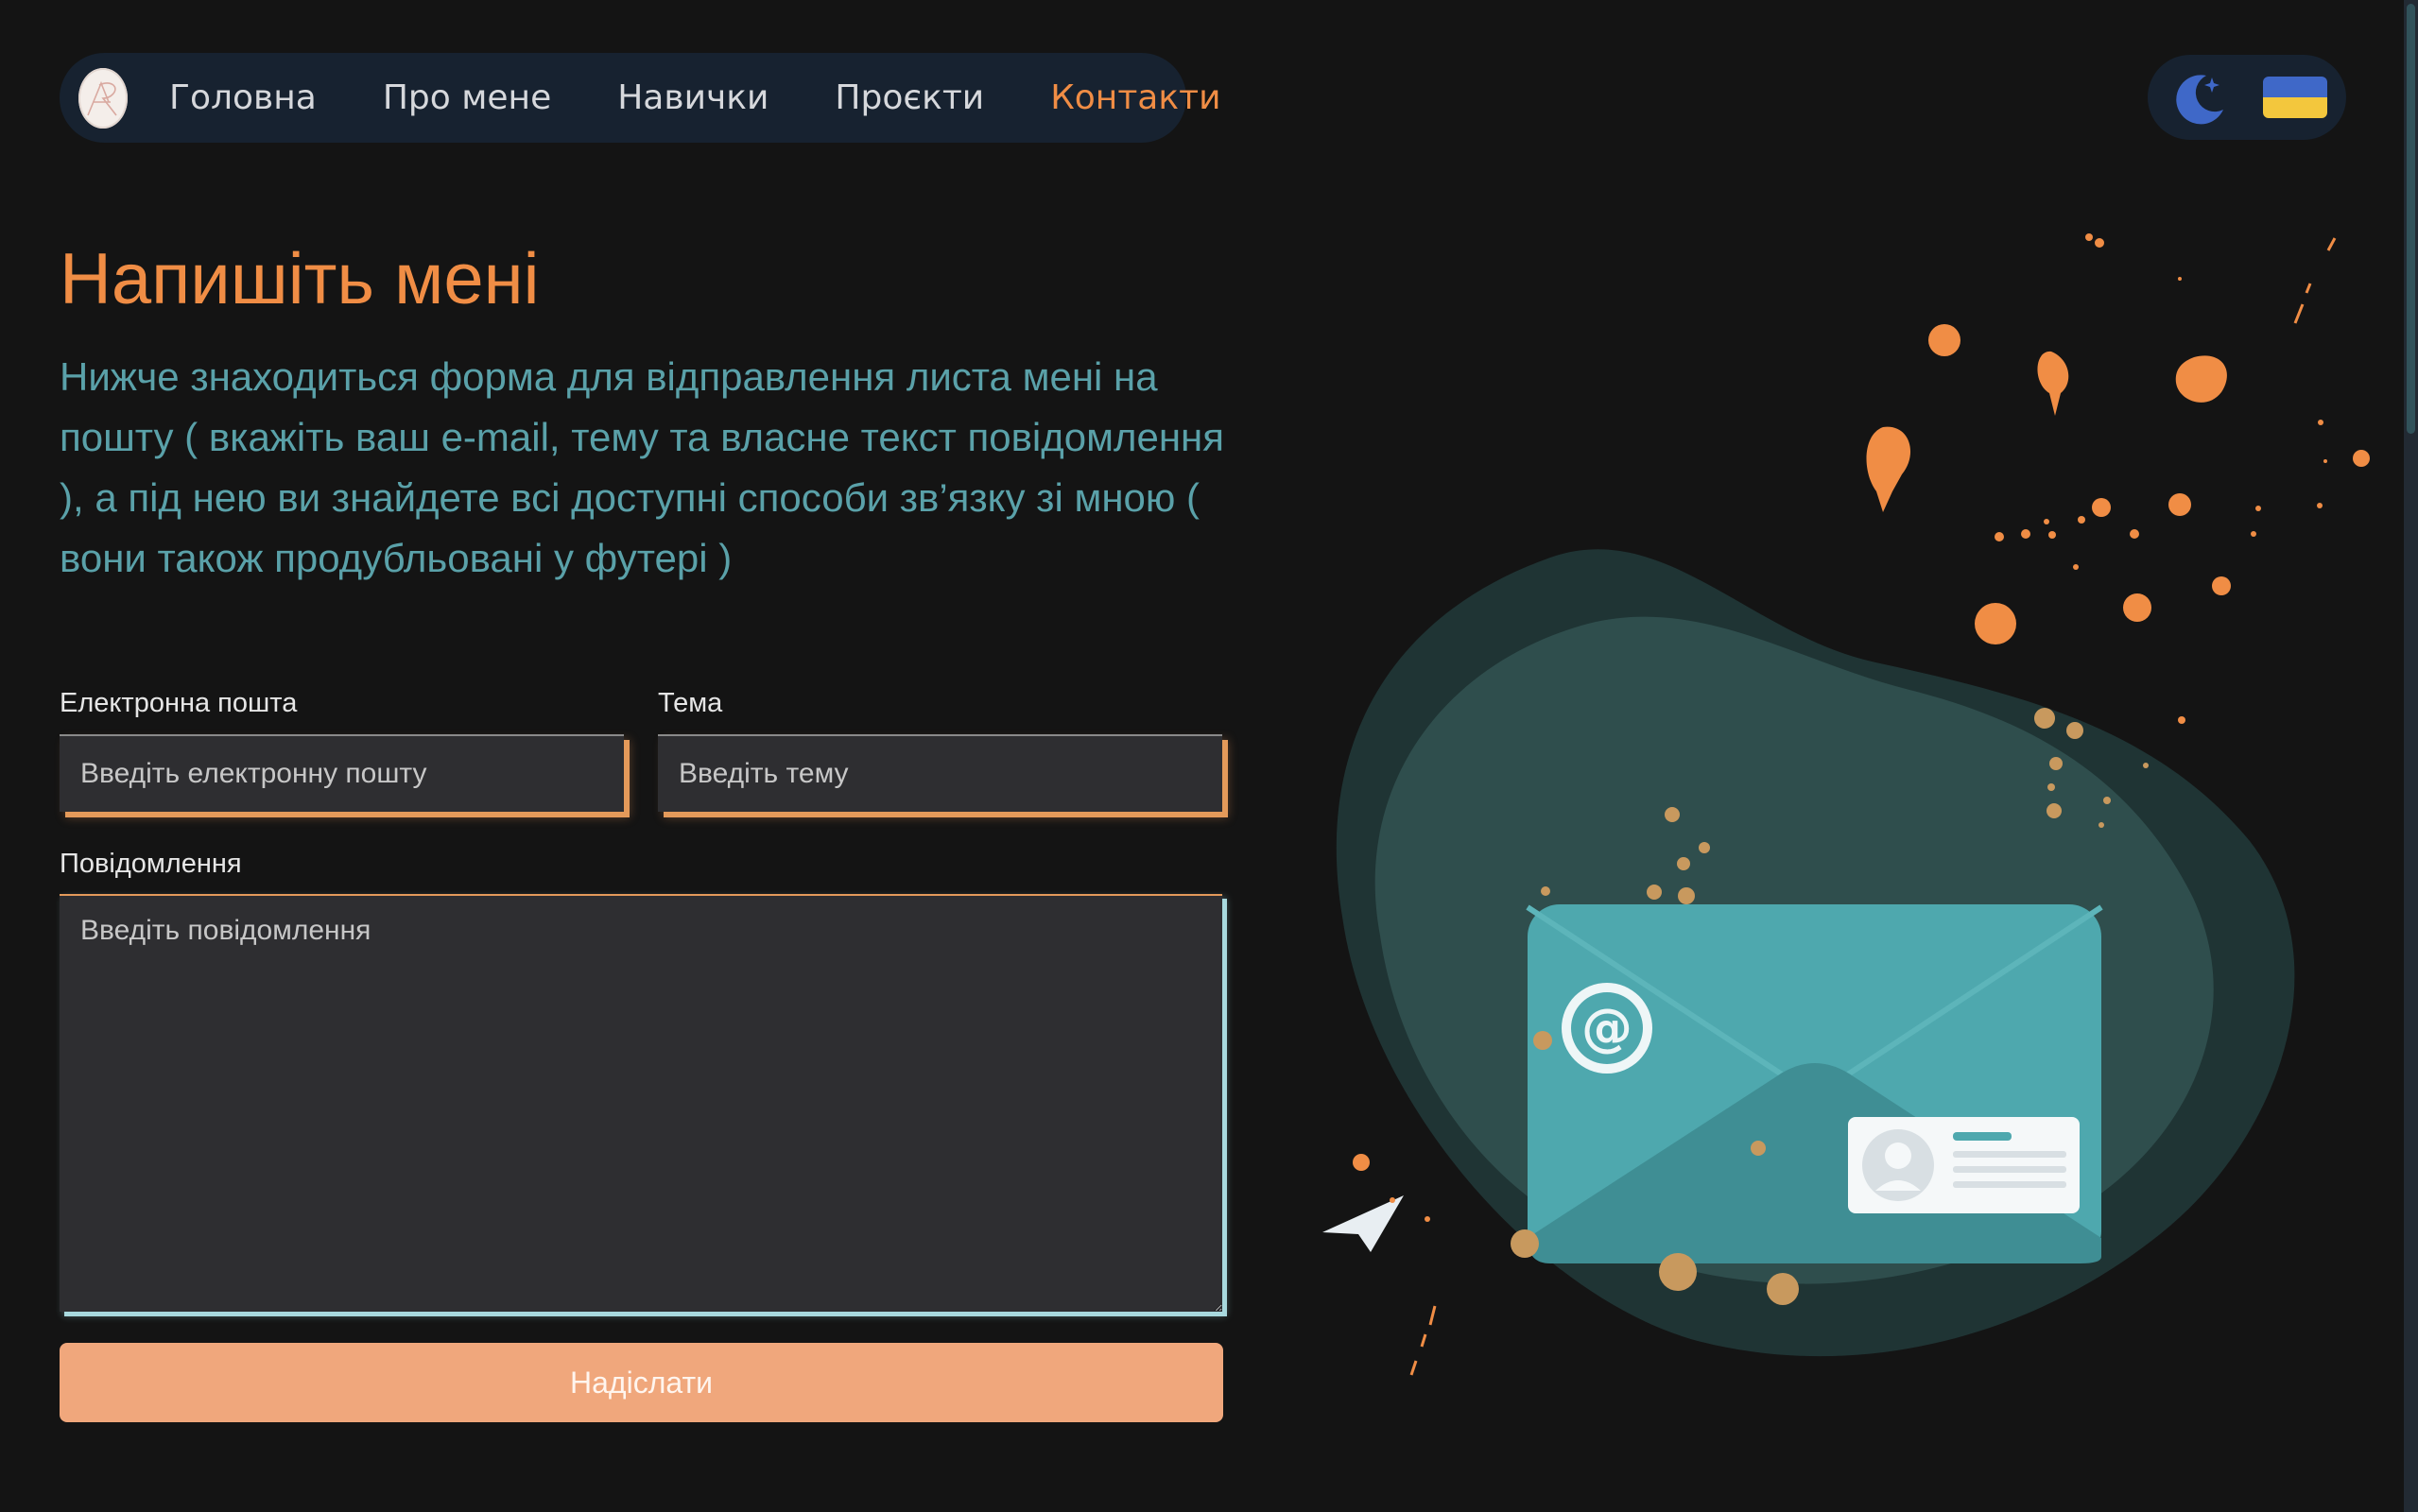 The image size is (2418, 1512). What do you see at coordinates (2411, 219) in the screenshot?
I see `scrollbar-thumb` at bounding box center [2411, 219].